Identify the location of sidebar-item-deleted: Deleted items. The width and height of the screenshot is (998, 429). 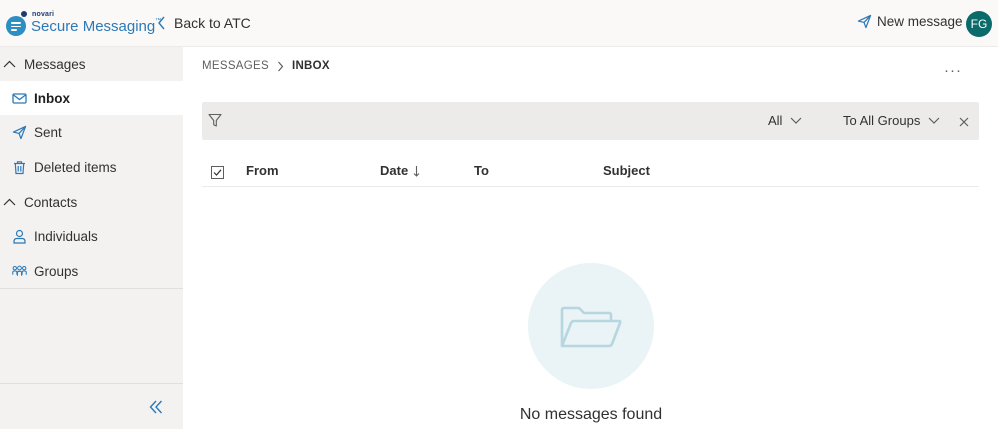
(91, 167).